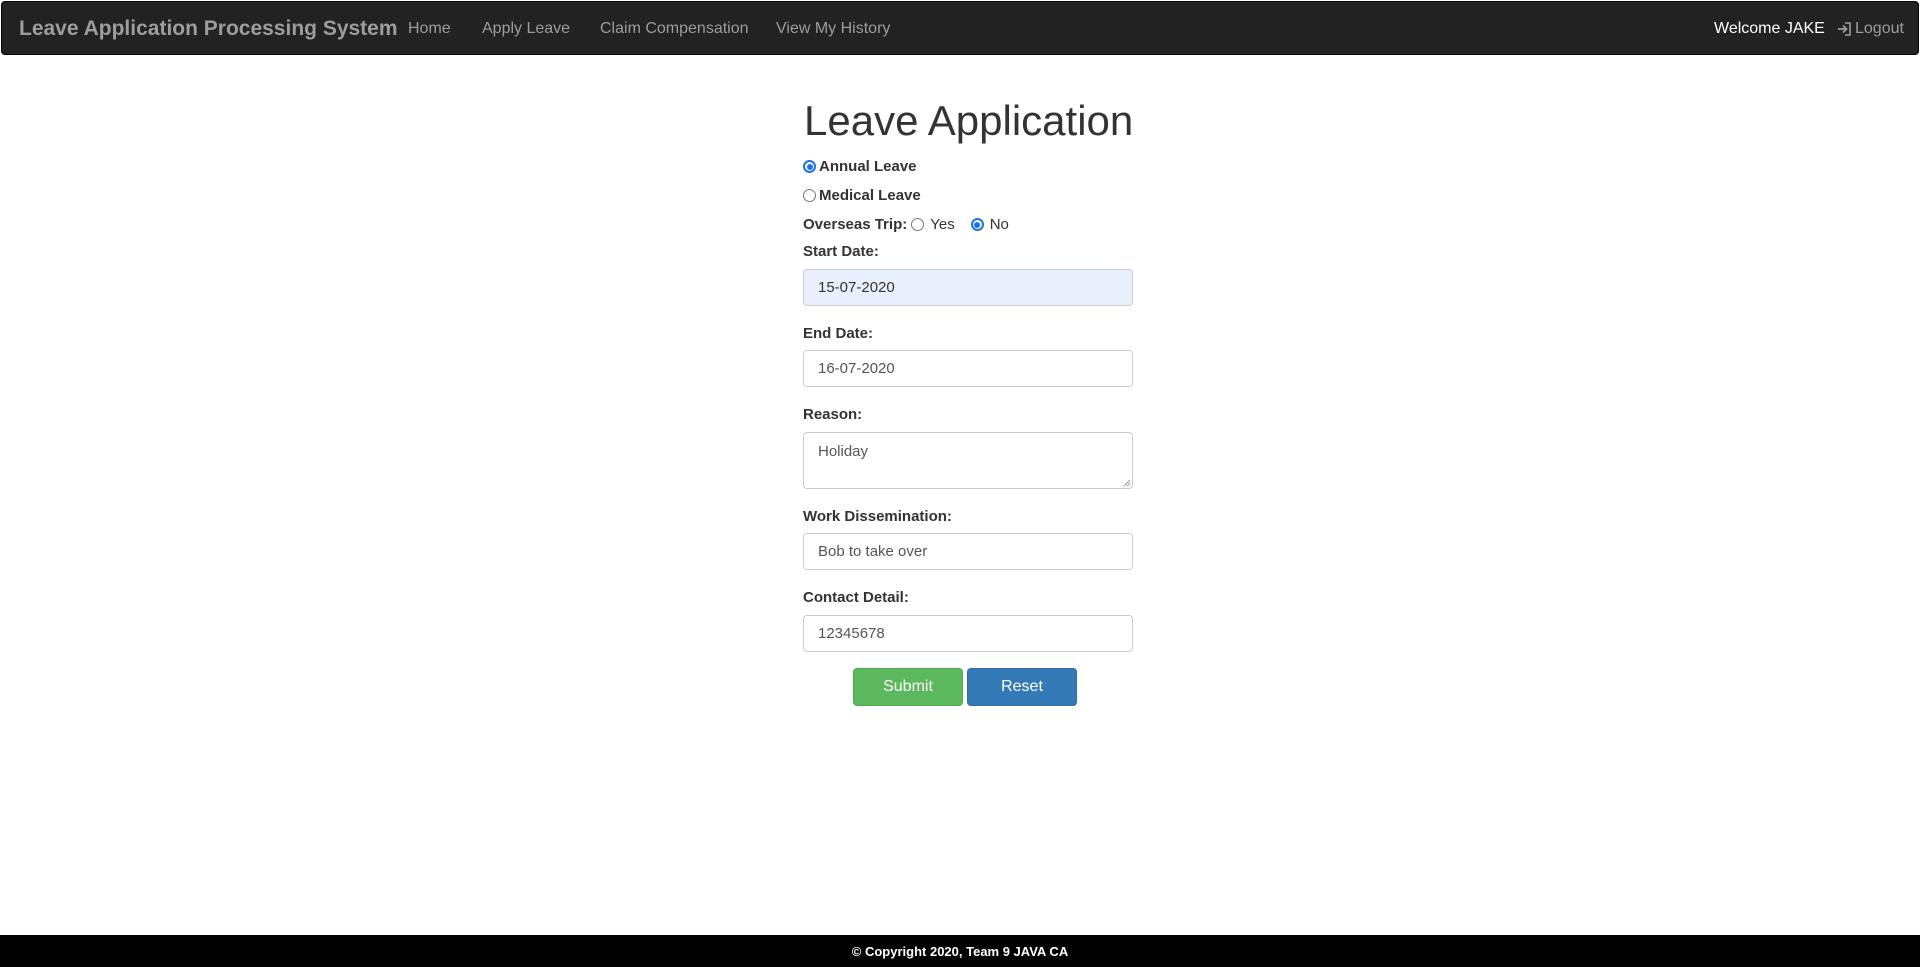 This screenshot has width=1920, height=967. I want to click on overseas-no-option: No, so click(989, 224).